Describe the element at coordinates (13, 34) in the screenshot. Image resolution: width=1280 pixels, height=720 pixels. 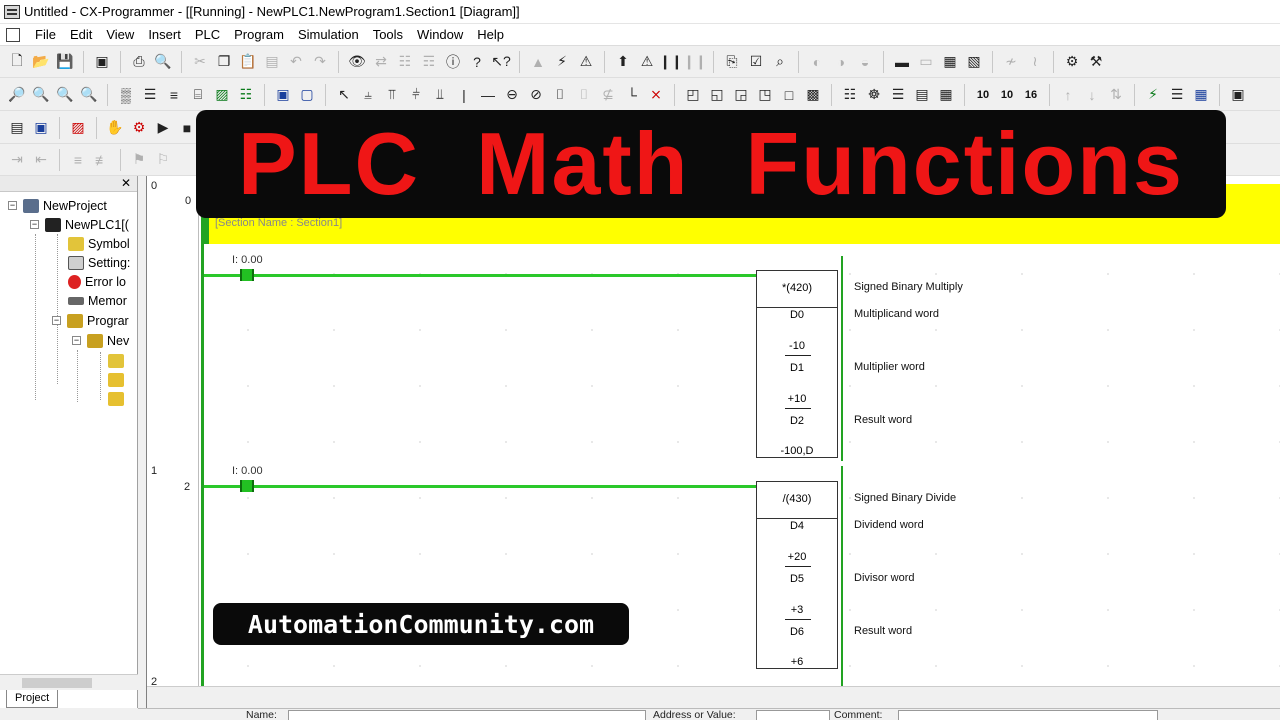
I see `document-menu-icon` at that location.